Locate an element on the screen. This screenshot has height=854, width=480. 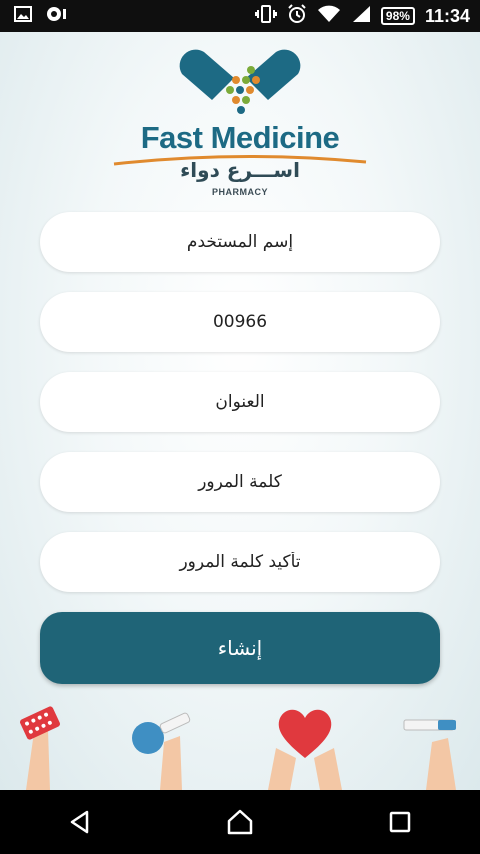
username-input is located at coordinates (240, 242).